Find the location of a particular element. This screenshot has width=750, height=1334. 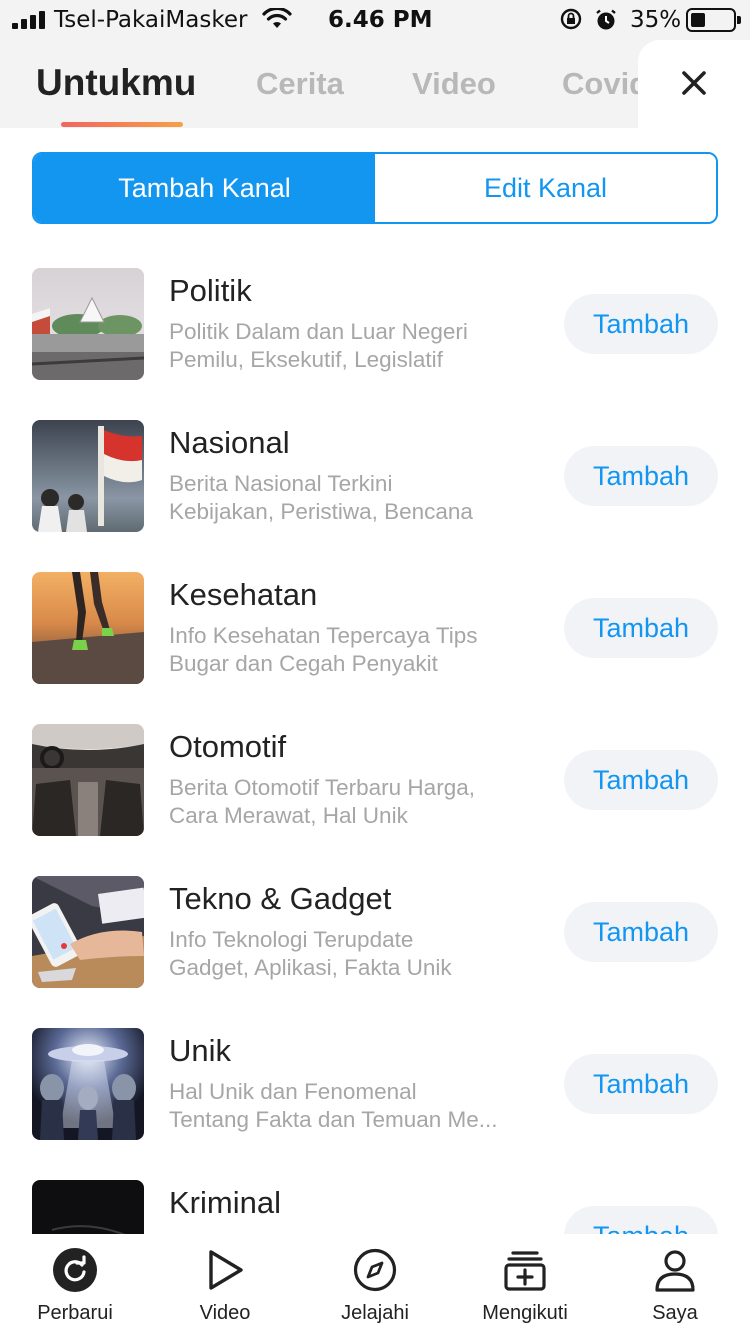

channel-title: Kesehatan is located at coordinates (243, 594).